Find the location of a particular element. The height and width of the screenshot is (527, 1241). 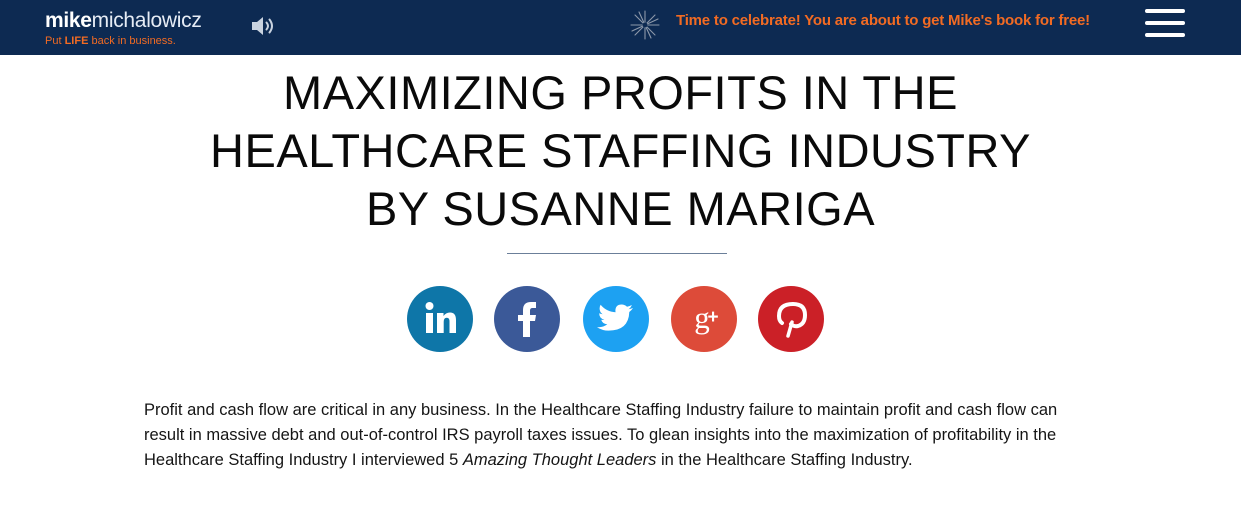

pinterest-icon is located at coordinates (792, 319).